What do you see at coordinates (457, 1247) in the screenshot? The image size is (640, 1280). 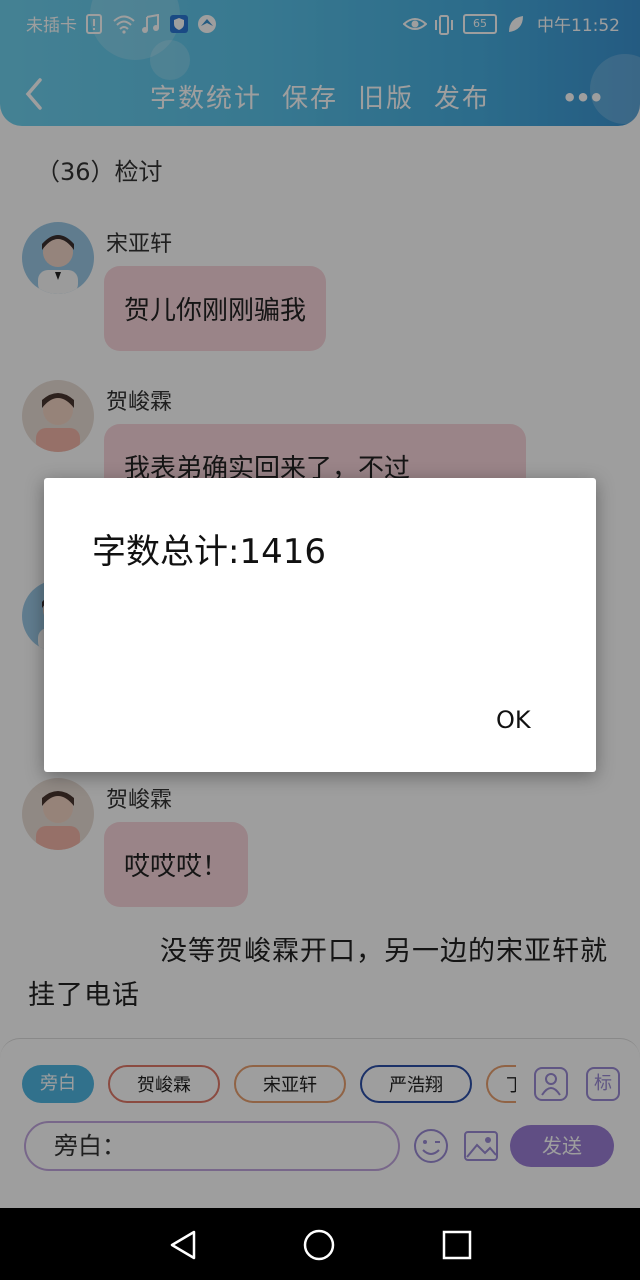 I see `nav-recents-icon` at bounding box center [457, 1247].